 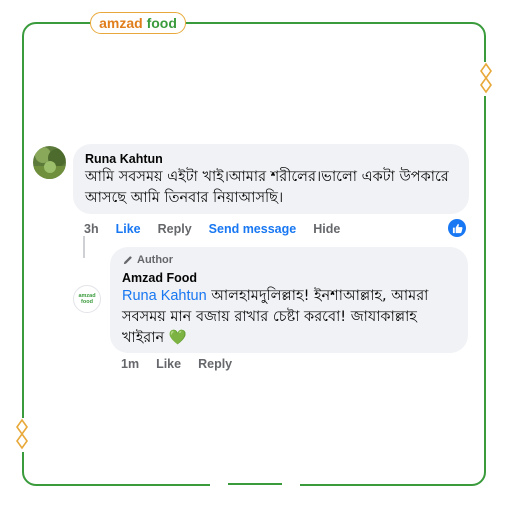 I want to click on reply-time: 1m, so click(x=130, y=364).